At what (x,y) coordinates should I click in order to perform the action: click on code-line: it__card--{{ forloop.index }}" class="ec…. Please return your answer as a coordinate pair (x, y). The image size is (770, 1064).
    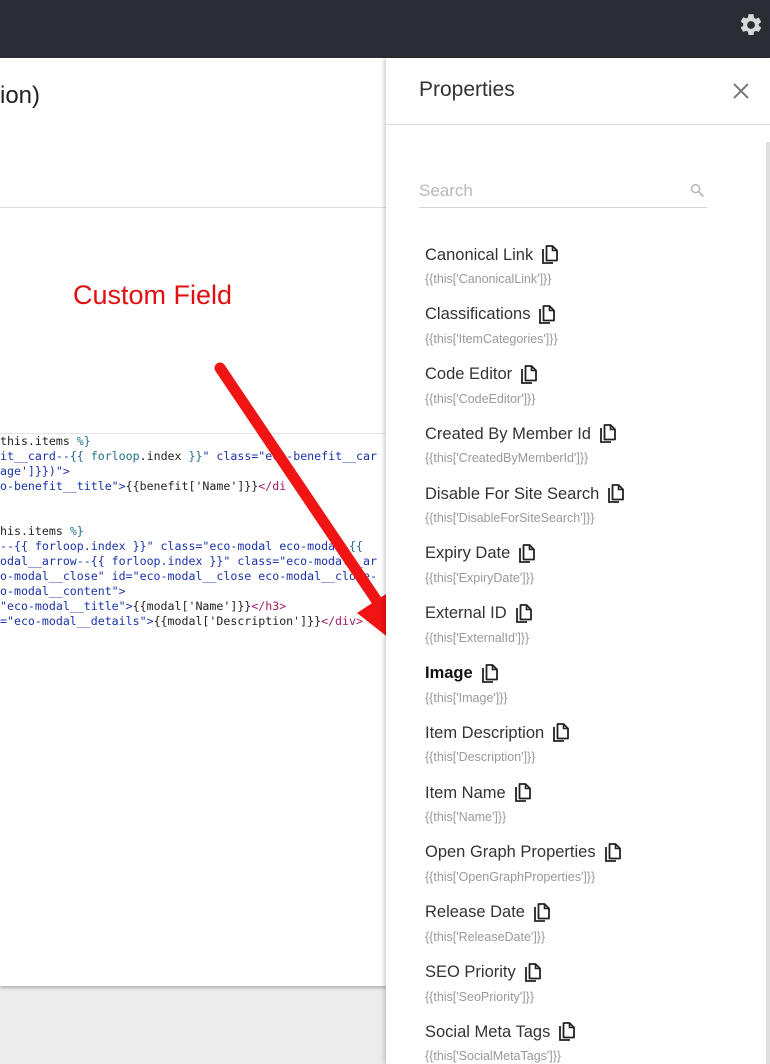
    Looking at the image, I should click on (193, 456).